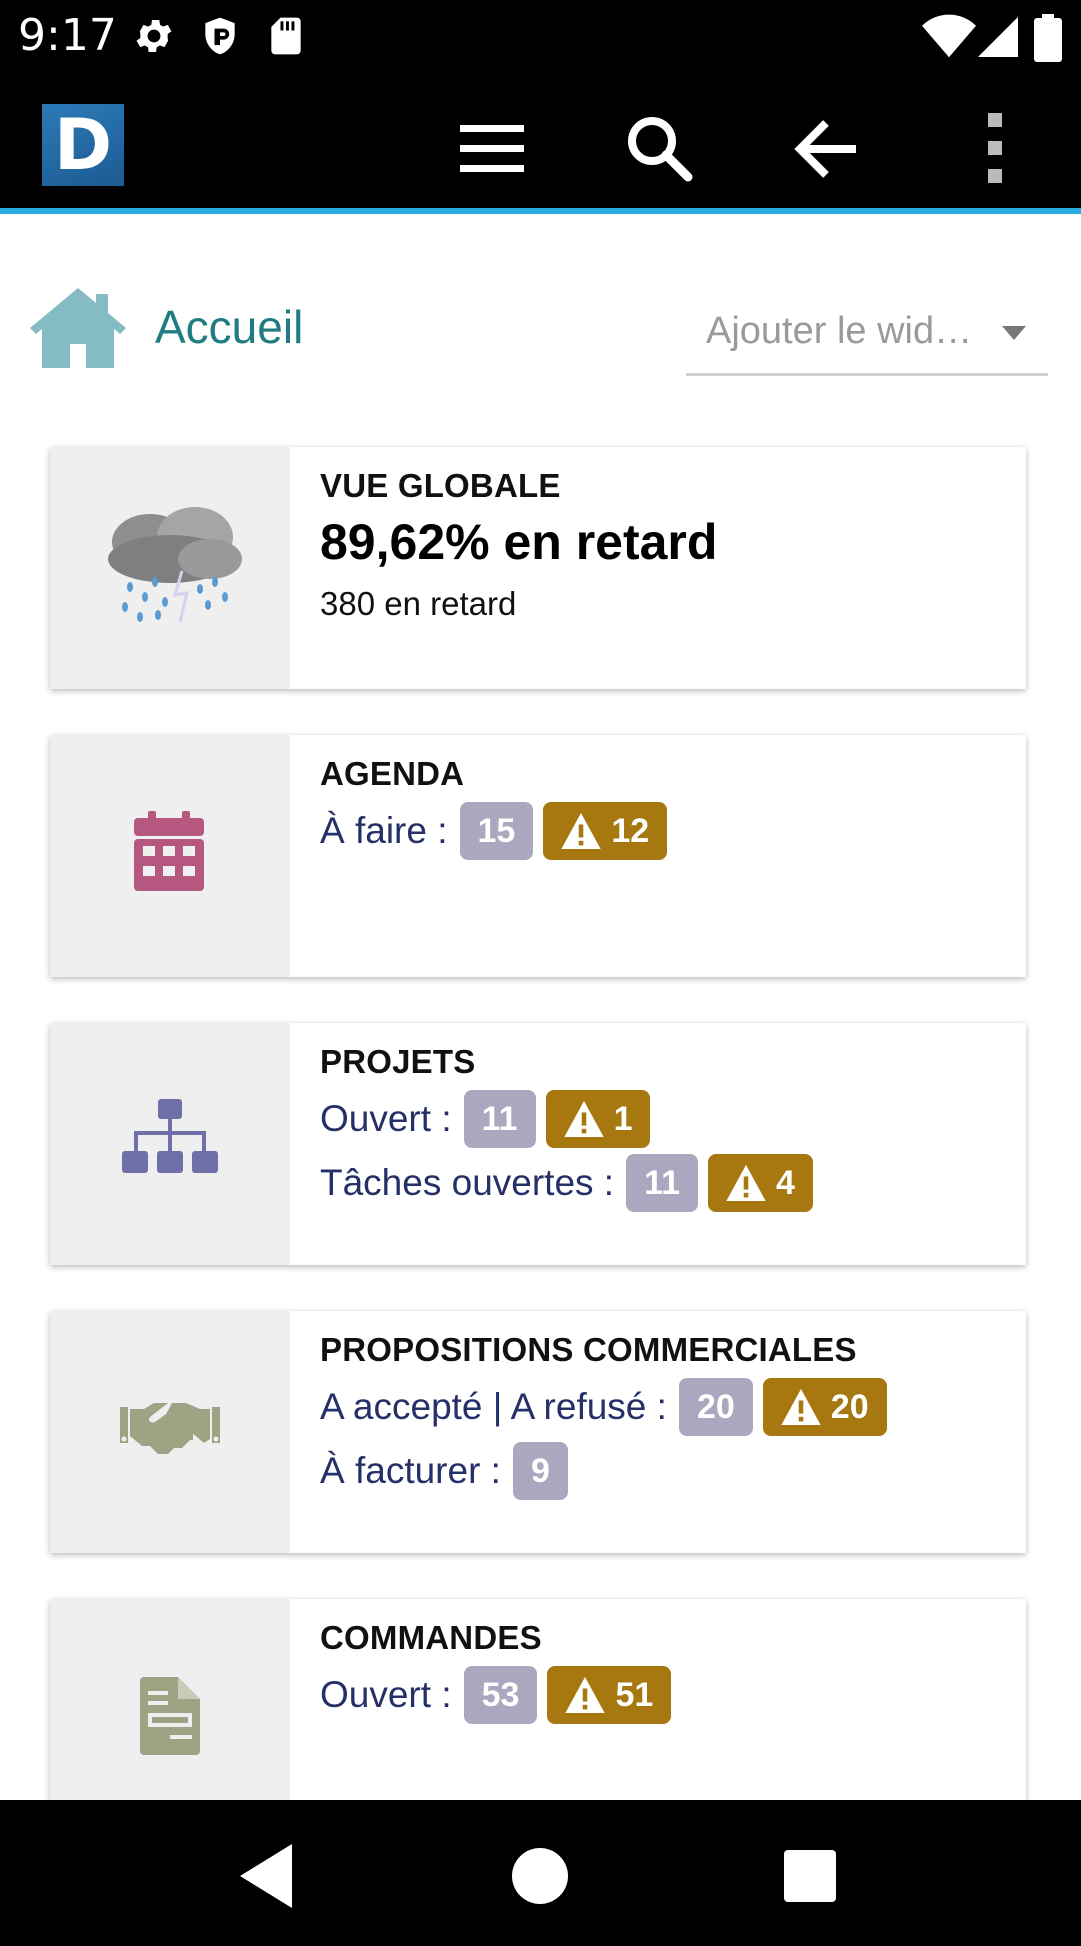 This screenshot has width=1081, height=1946. What do you see at coordinates (540, 37) in the screenshot?
I see `status-bar: 9:17` at bounding box center [540, 37].